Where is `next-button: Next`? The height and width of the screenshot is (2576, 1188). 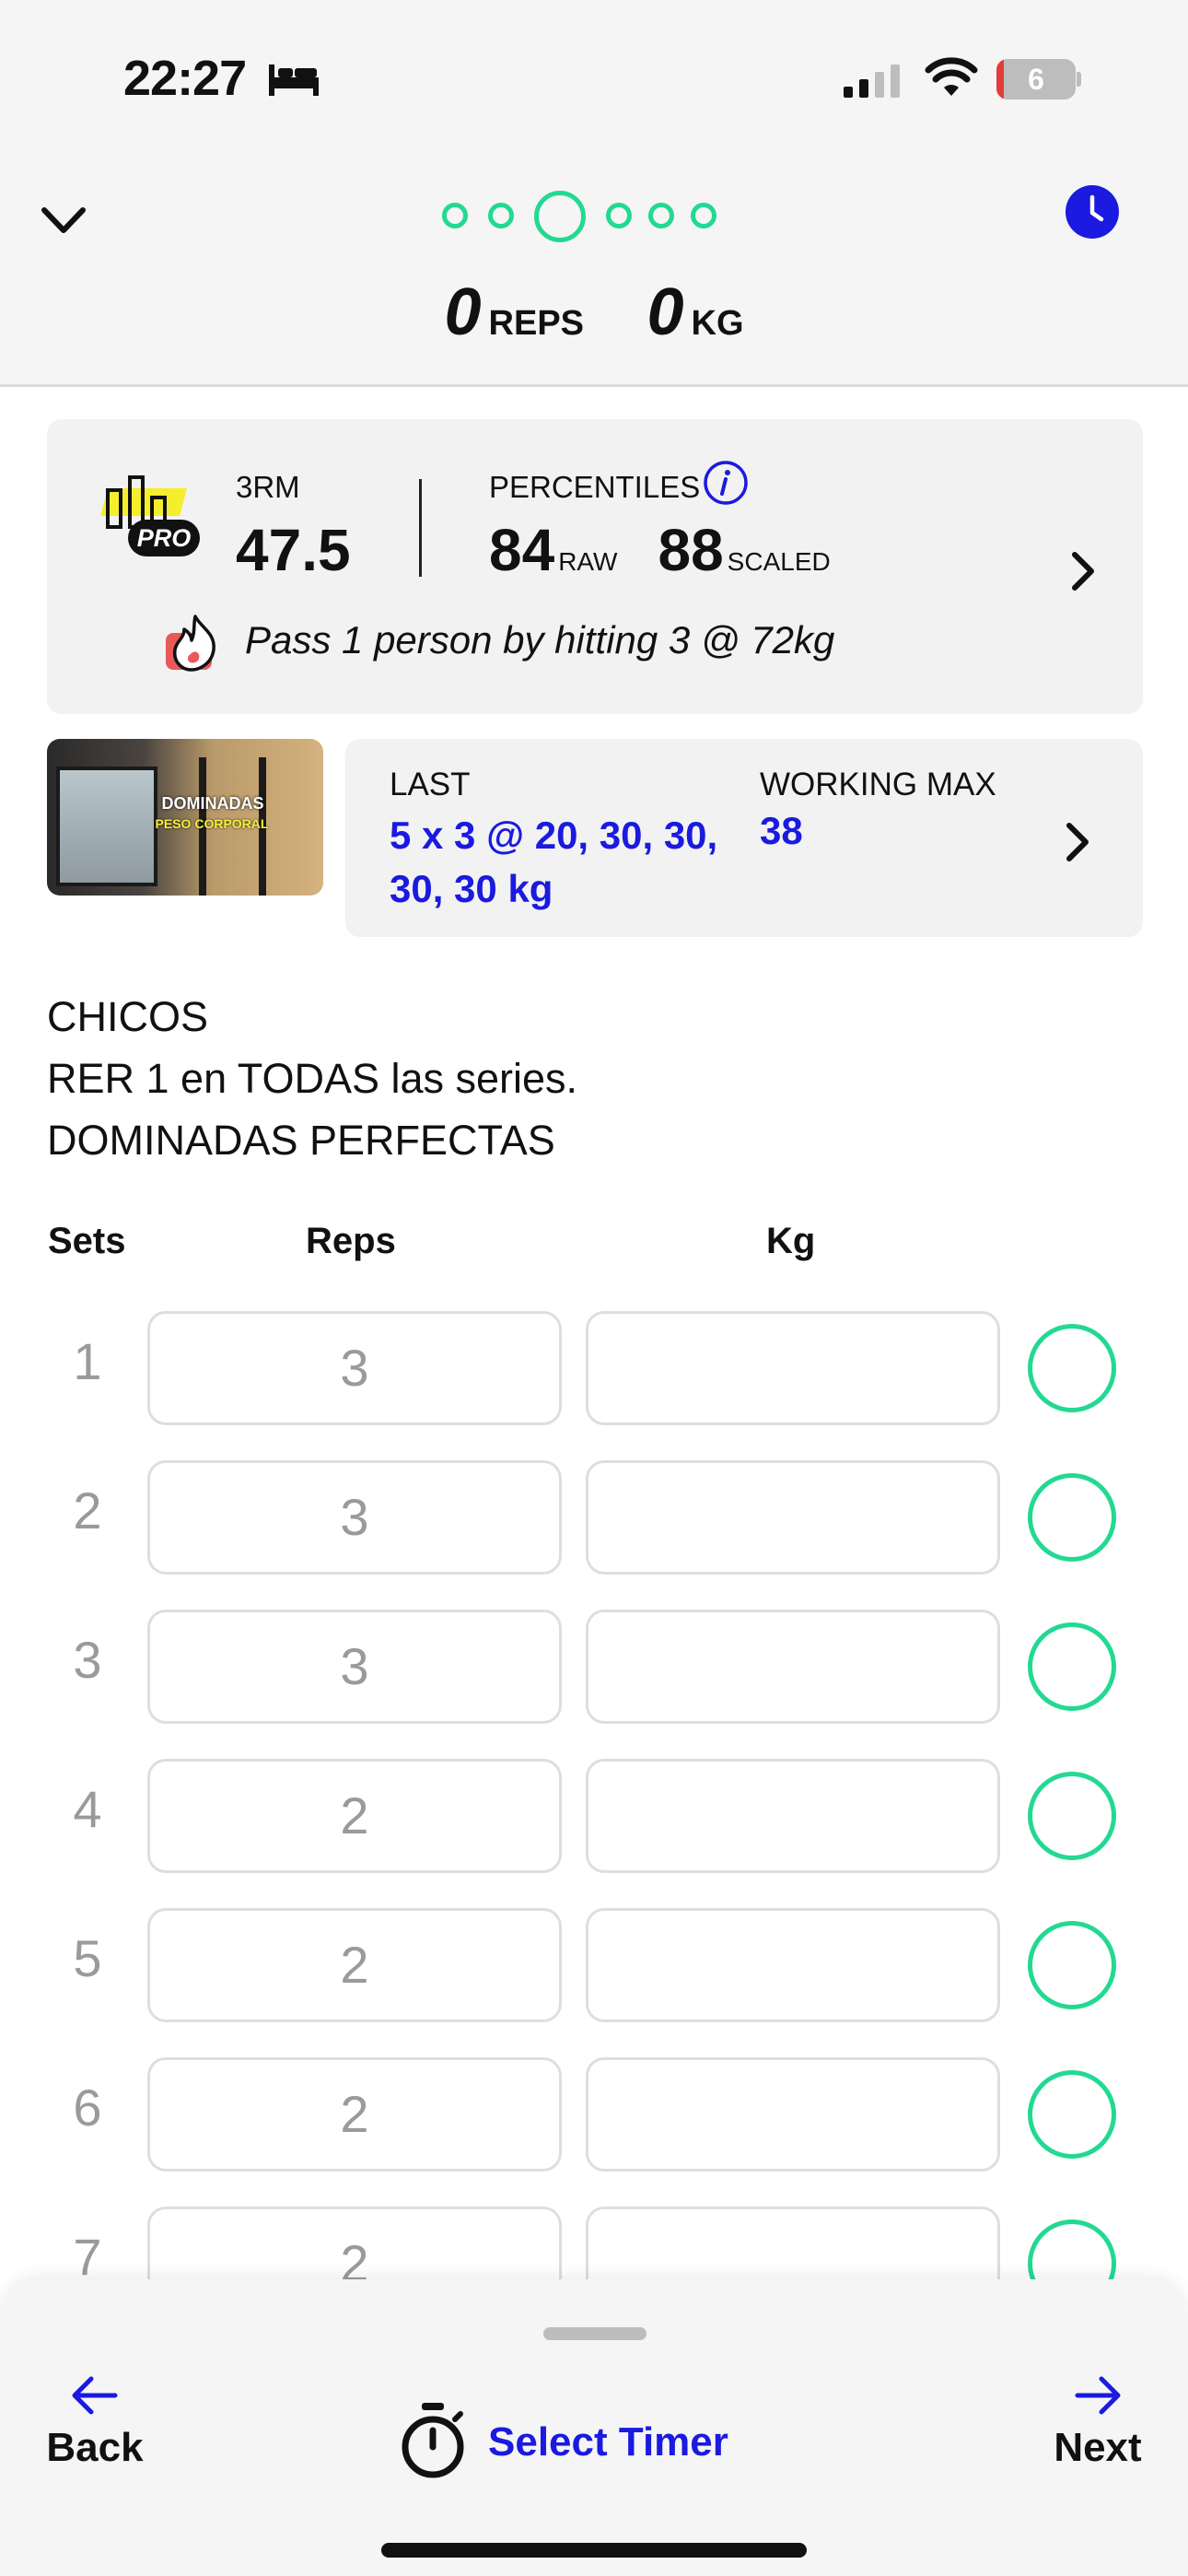
next-button: Next is located at coordinates (1098, 2440).